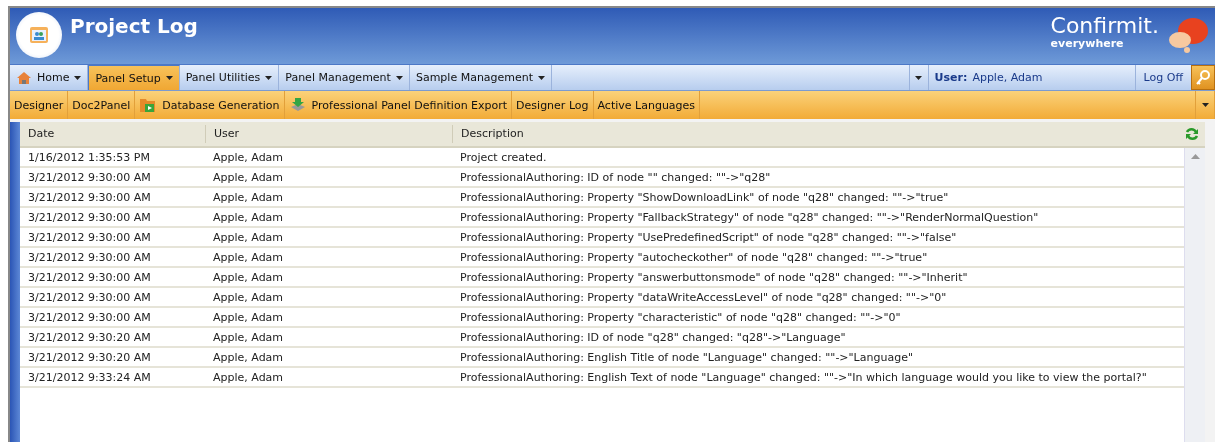  I want to click on refresh-icon, so click(1192, 134).